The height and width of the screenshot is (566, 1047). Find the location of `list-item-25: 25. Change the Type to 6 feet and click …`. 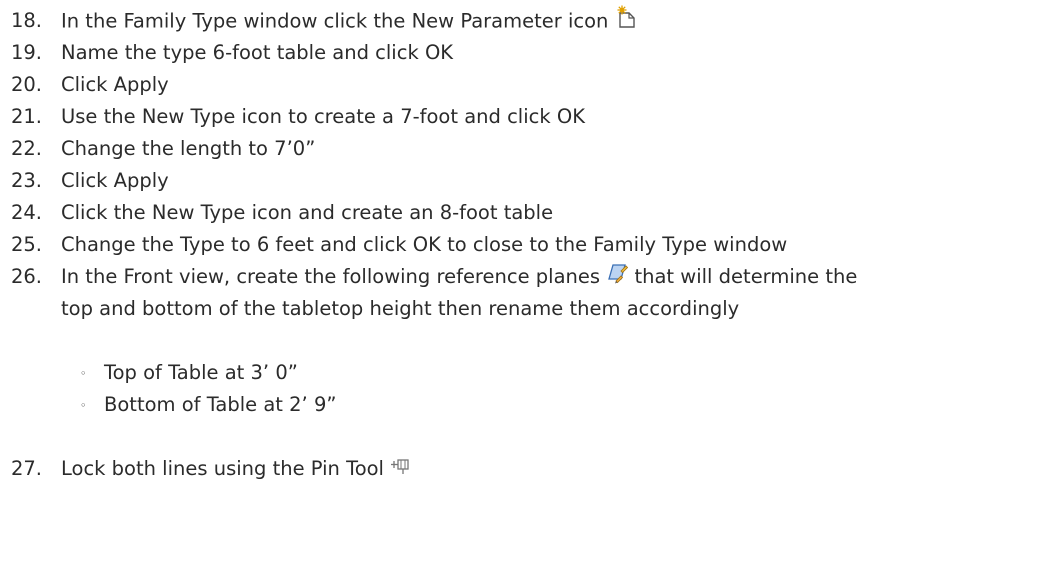

list-item-25: 25. Change the Type to 6 feet and click … is located at coordinates (523, 245).